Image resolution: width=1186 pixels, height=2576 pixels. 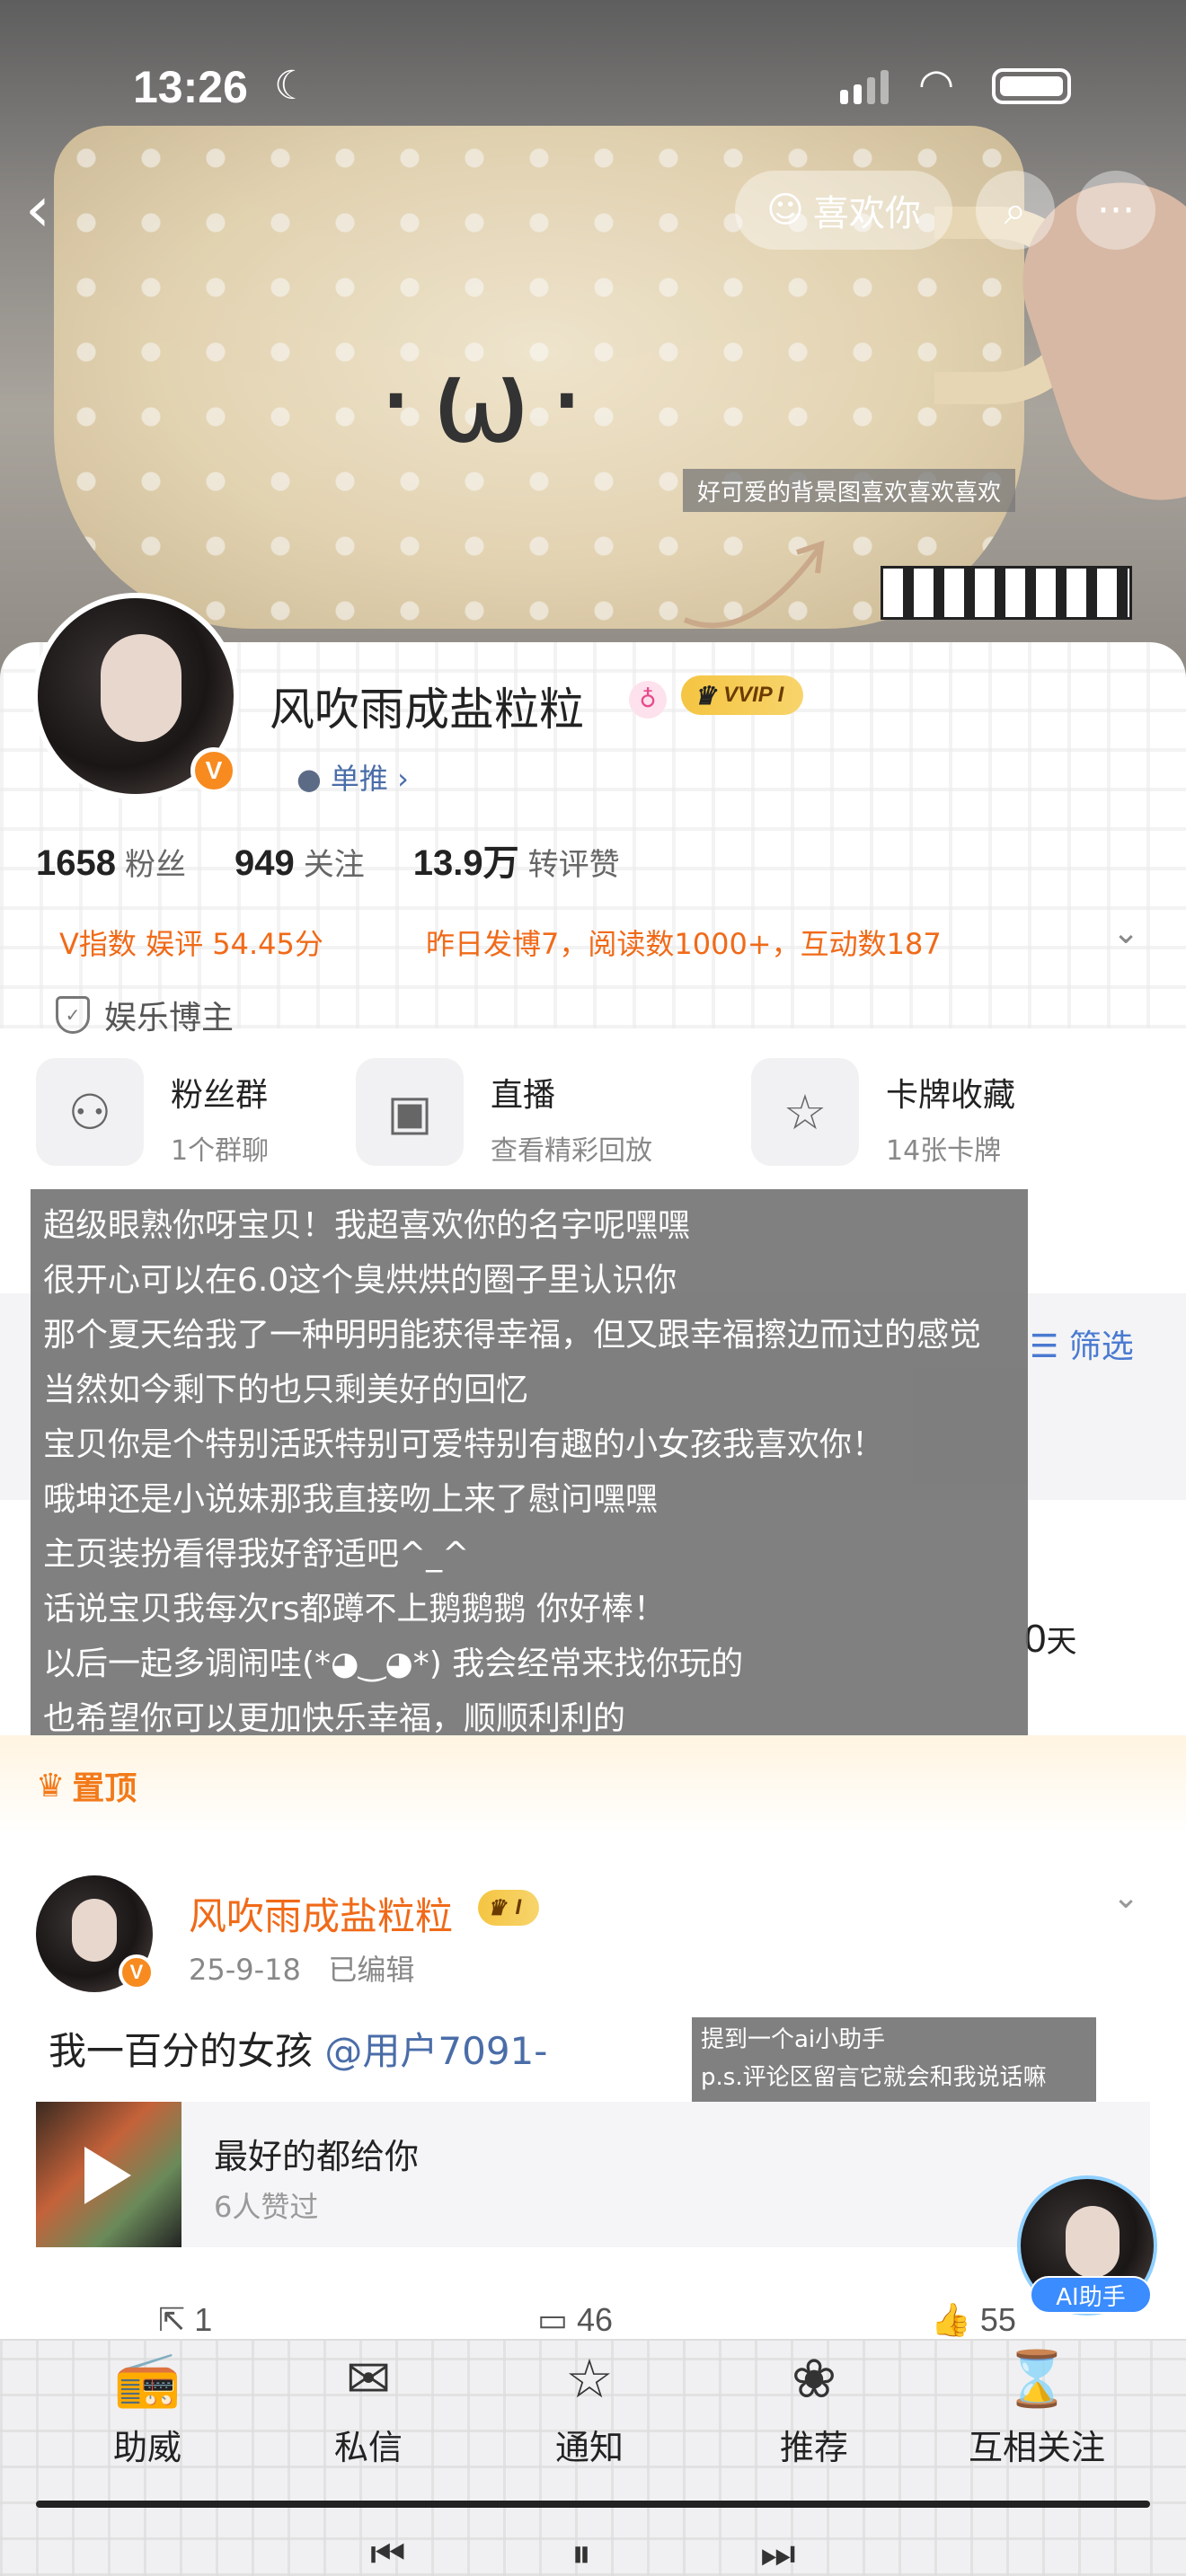 What do you see at coordinates (1015, 210) in the screenshot?
I see `search-button: ⌕` at bounding box center [1015, 210].